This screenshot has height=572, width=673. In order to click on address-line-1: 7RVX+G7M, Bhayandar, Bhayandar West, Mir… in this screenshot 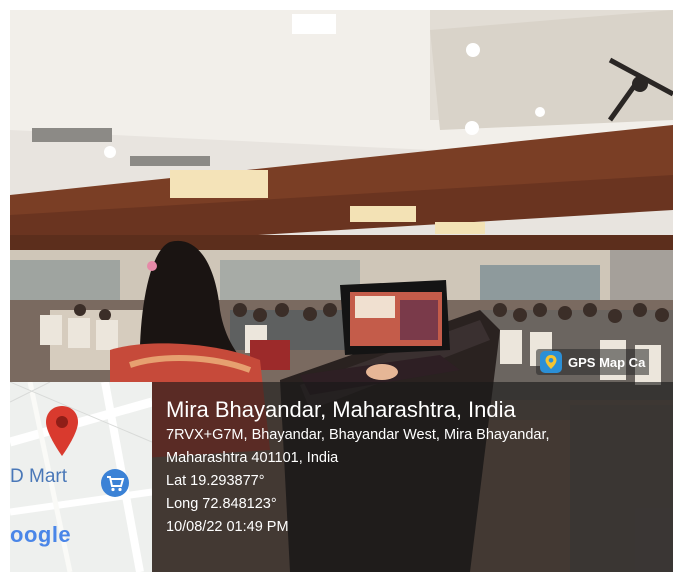, I will do `click(358, 435)`.